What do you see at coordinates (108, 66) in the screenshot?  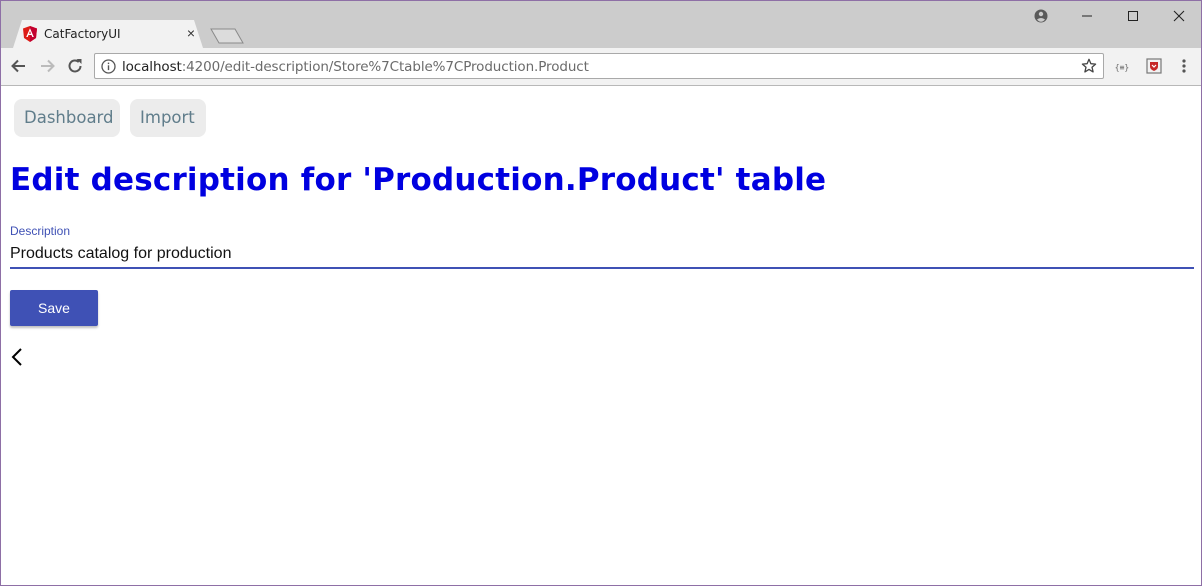 I see `info-icon` at bounding box center [108, 66].